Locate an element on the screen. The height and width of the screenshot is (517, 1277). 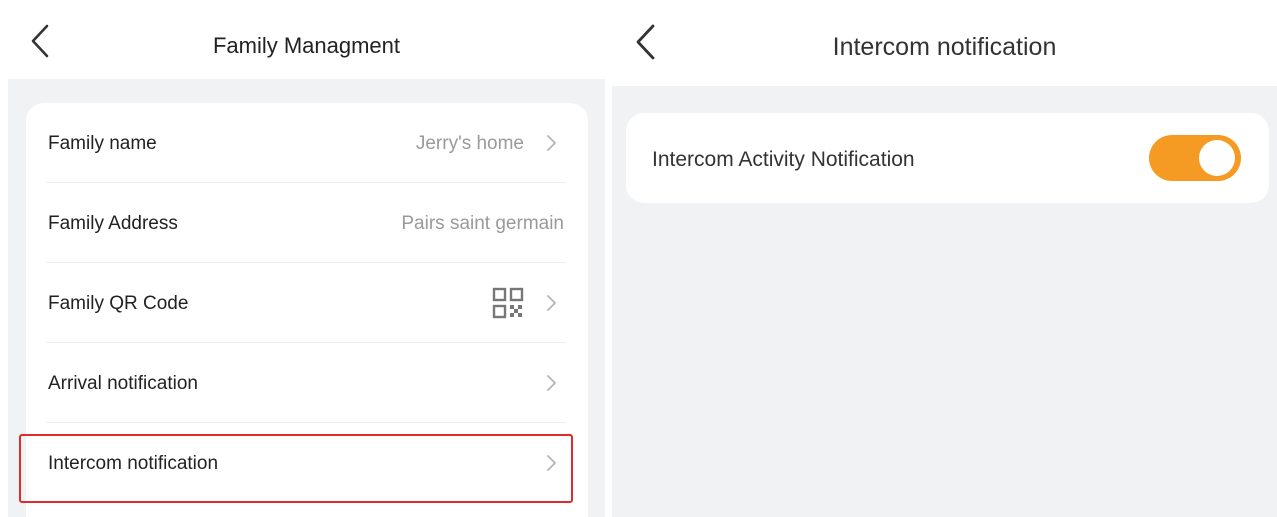
page-title: Family Managment is located at coordinates (306, 45).